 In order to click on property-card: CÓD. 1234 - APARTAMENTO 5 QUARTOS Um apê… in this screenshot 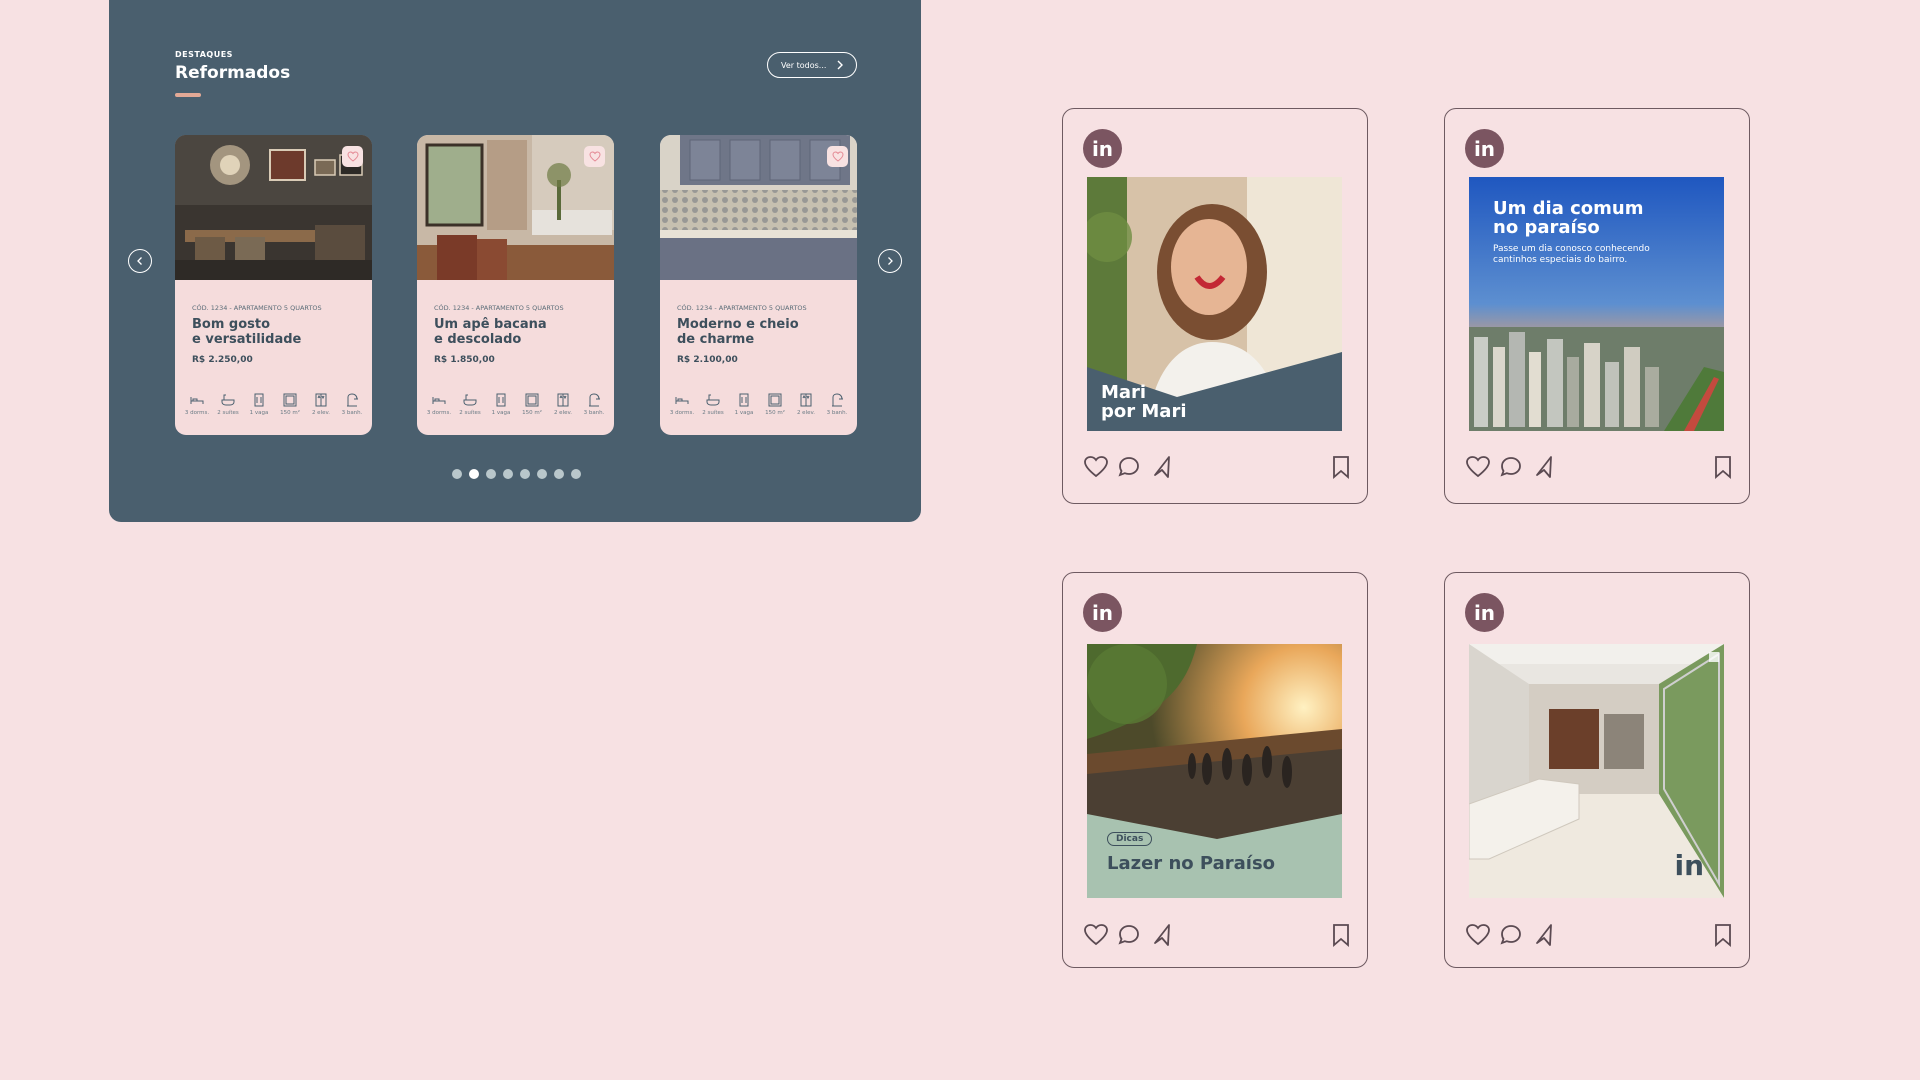, I will do `click(515, 285)`.